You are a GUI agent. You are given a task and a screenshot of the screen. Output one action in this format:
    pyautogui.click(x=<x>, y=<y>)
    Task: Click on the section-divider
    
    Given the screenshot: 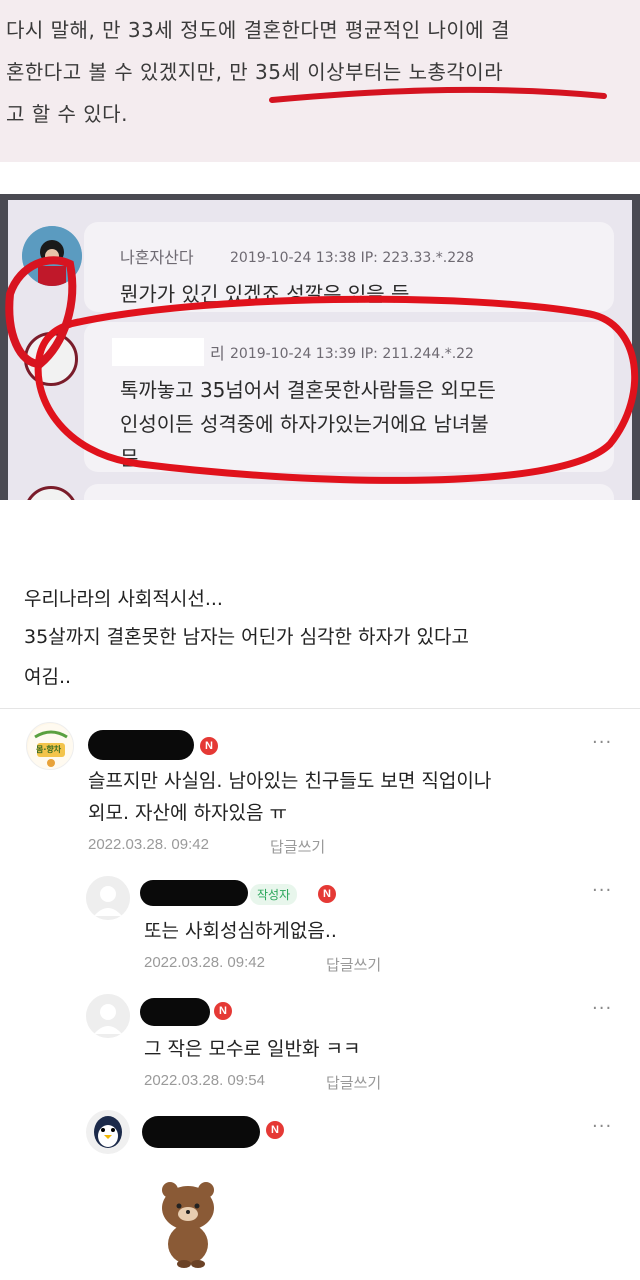 What is the action you would take?
    pyautogui.click(x=320, y=708)
    